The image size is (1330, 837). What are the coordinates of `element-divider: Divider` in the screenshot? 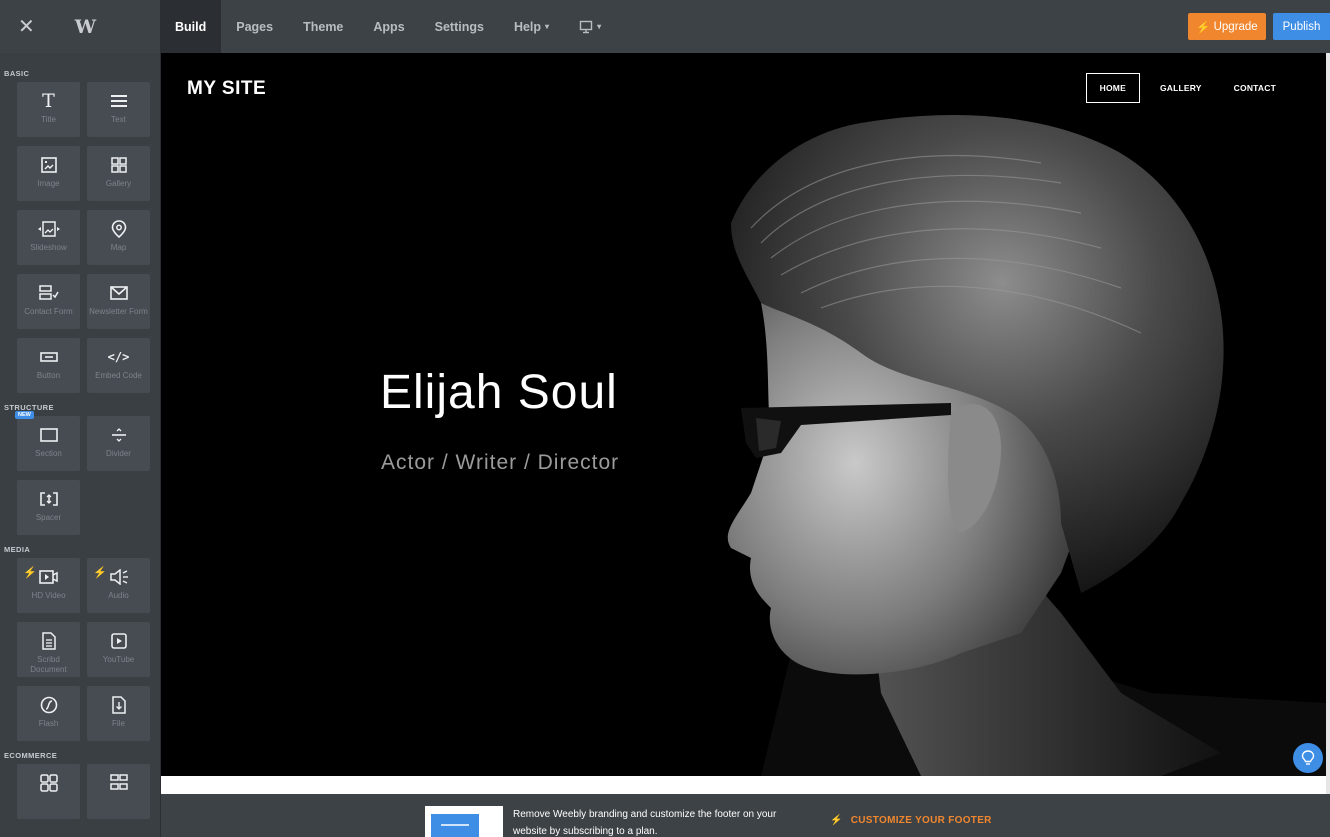 It's located at (118, 443).